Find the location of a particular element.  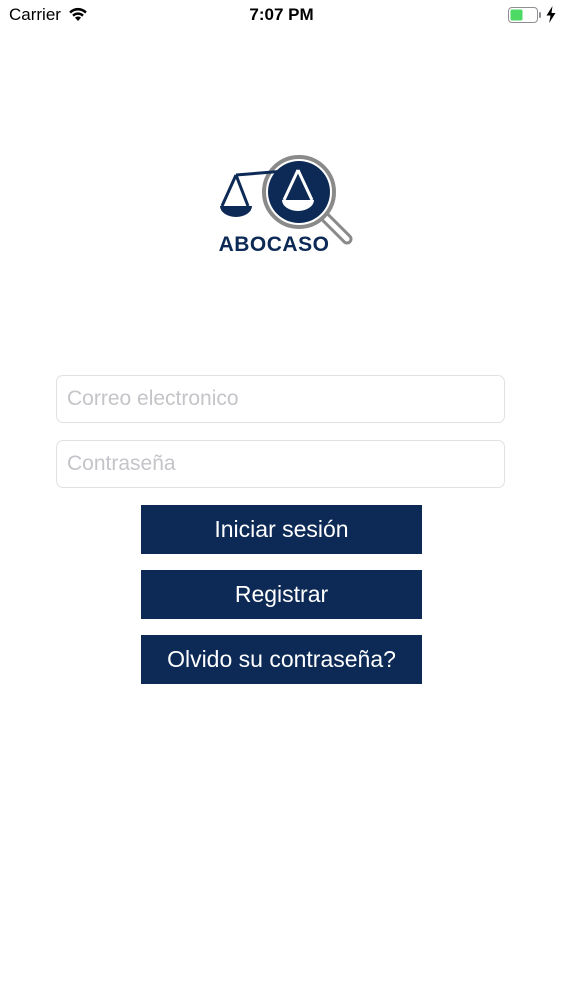

status-time: 7:07 PM is located at coordinates (281, 14).